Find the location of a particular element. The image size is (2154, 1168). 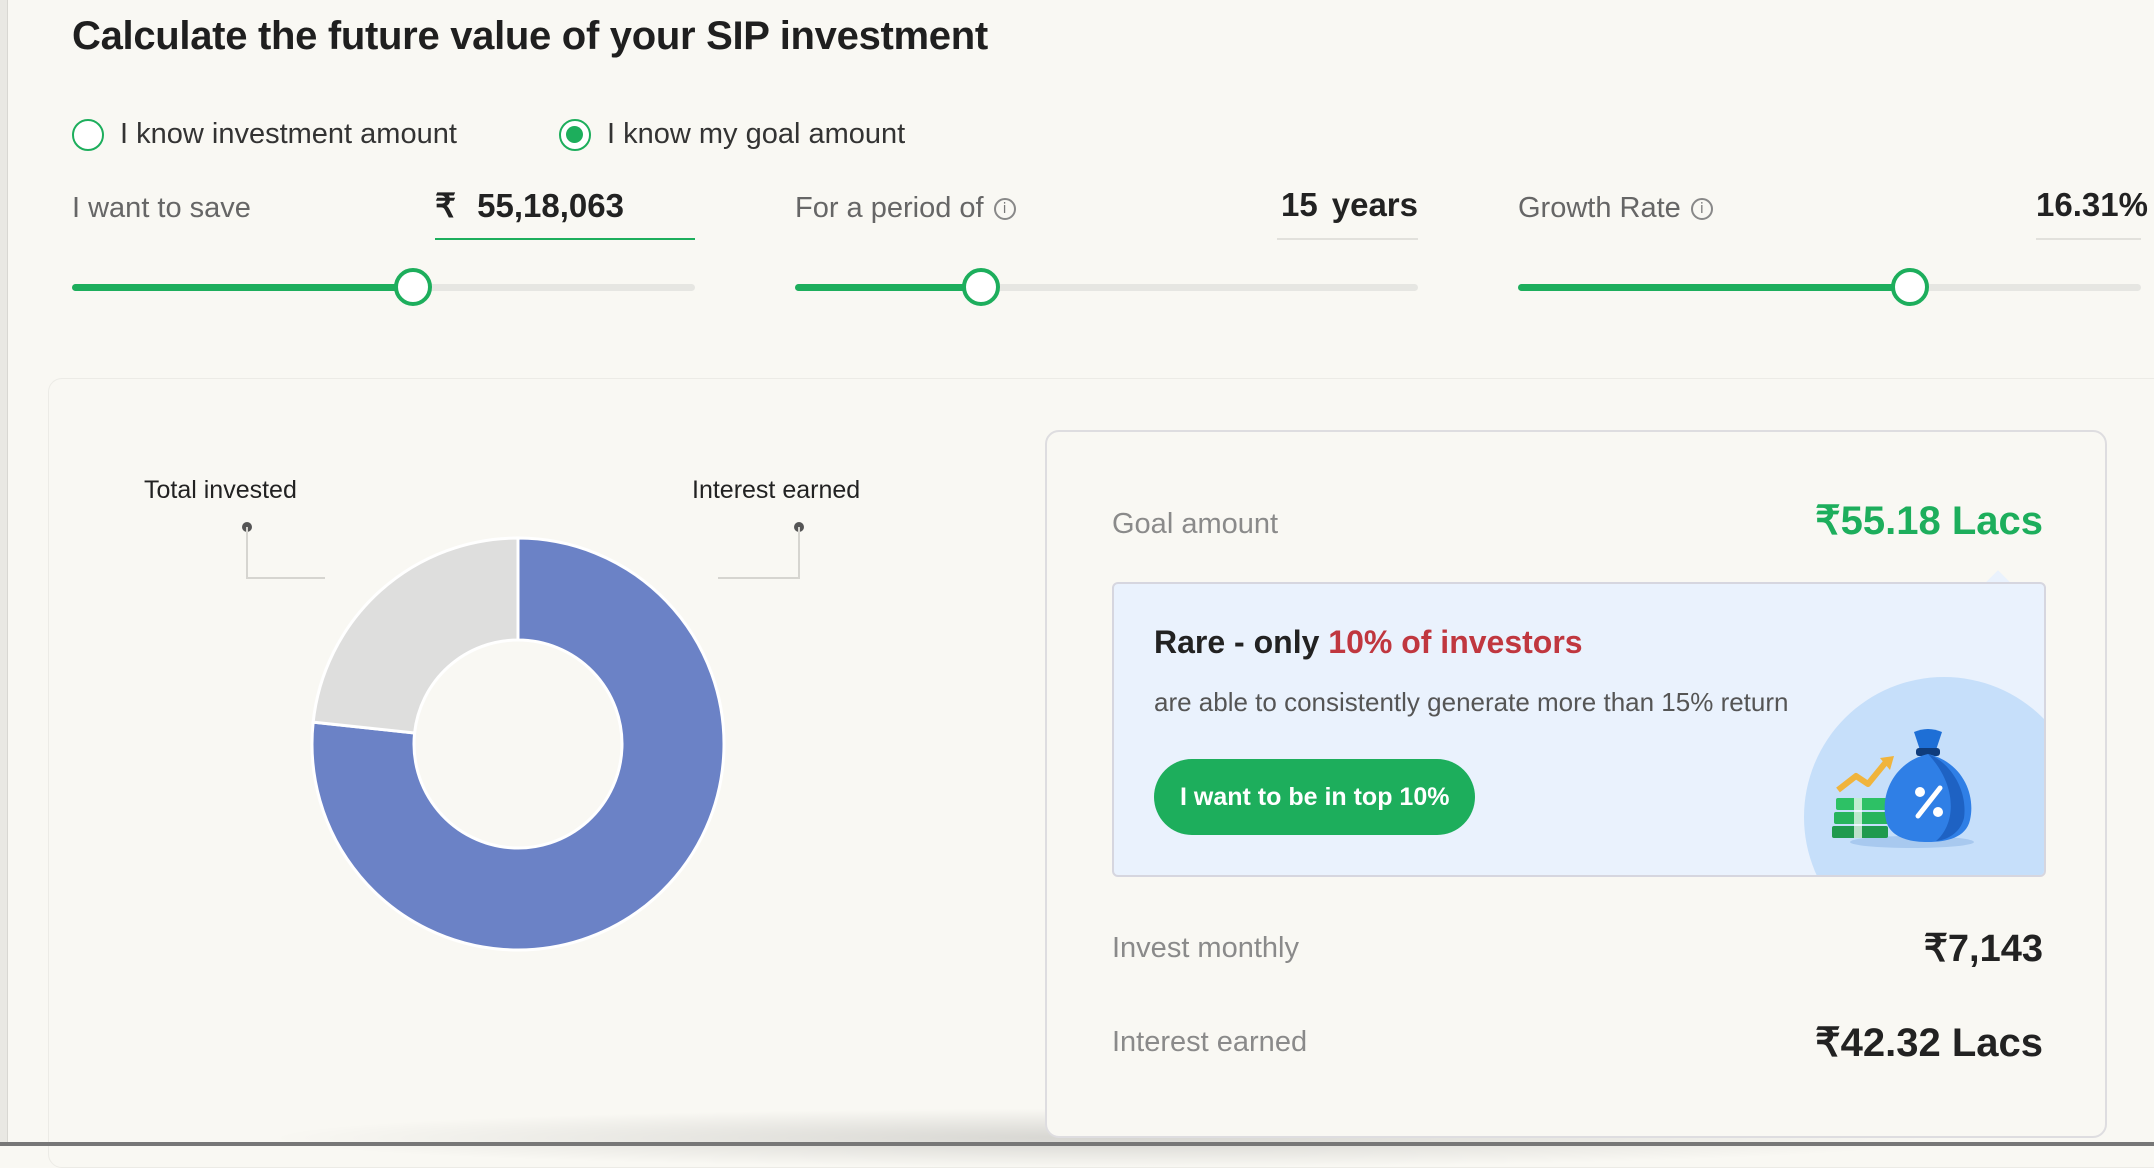

invest-monthly-label: Invest monthly is located at coordinates (1205, 948).